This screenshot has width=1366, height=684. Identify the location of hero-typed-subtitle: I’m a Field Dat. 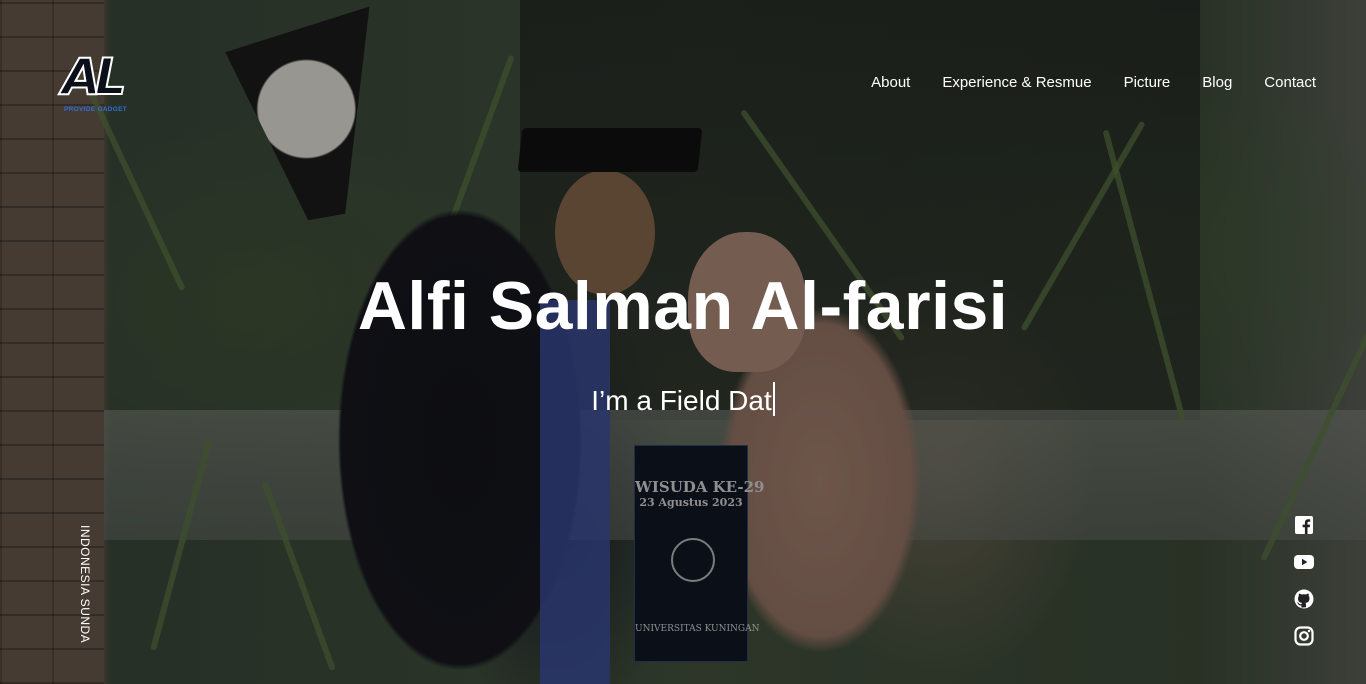
(681, 400).